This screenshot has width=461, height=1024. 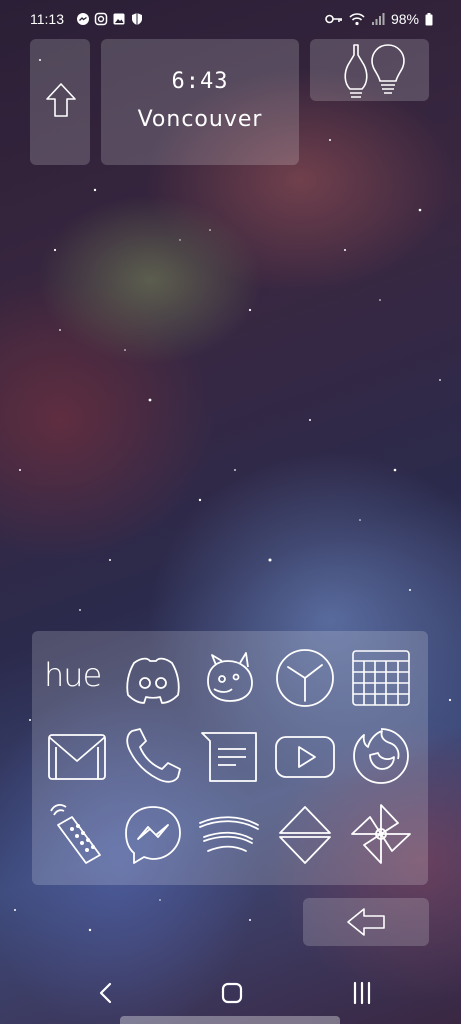 I want to click on messenger-icon, so click(x=153, y=835).